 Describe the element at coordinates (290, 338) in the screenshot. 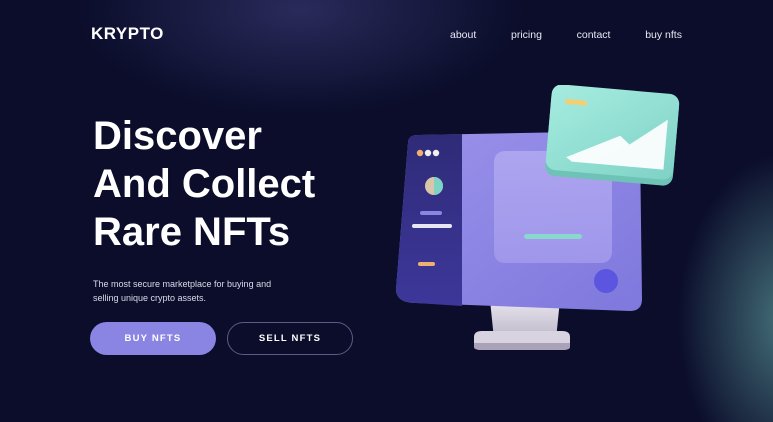

I see `sell-nfts-button: SELL NFTS` at that location.